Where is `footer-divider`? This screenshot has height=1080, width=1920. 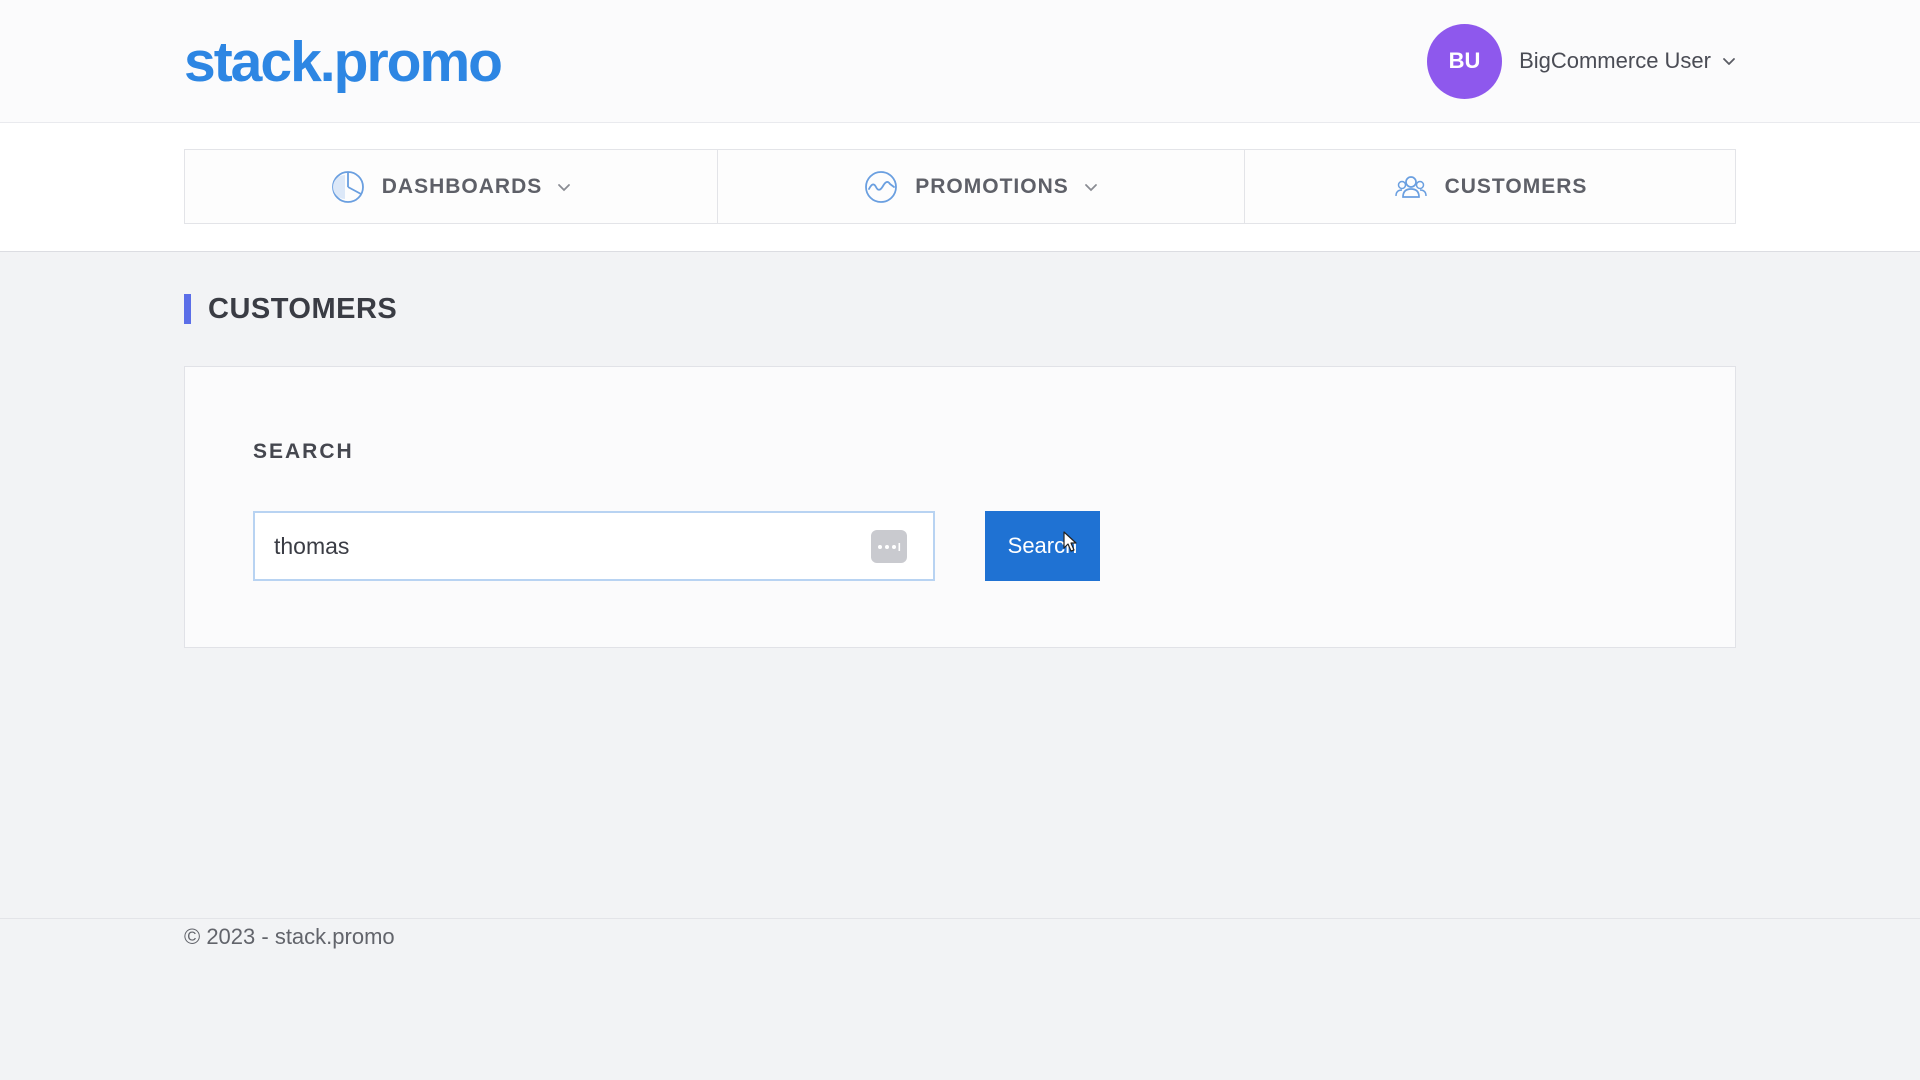
footer-divider is located at coordinates (960, 918).